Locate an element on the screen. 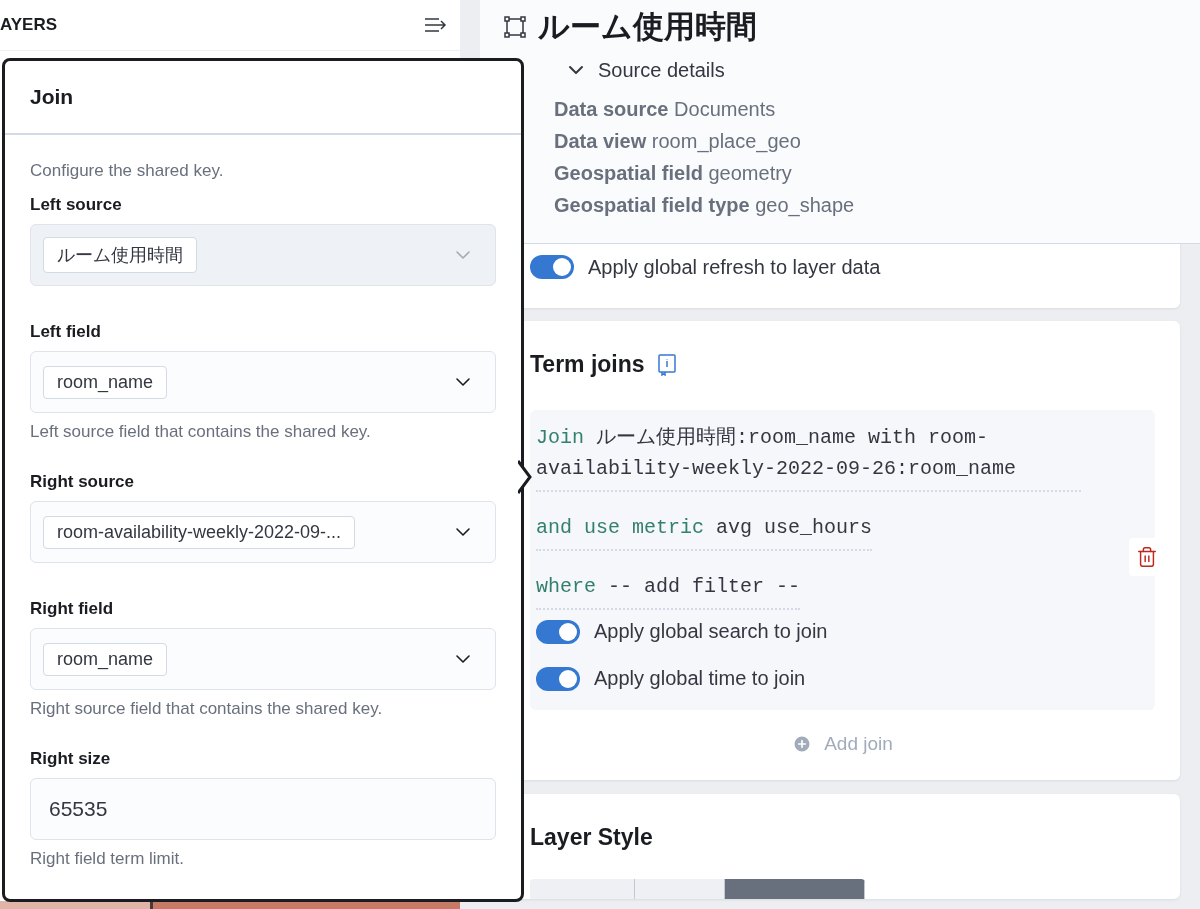  join-clause: and use metric avg use_hours is located at coordinates (704, 531).